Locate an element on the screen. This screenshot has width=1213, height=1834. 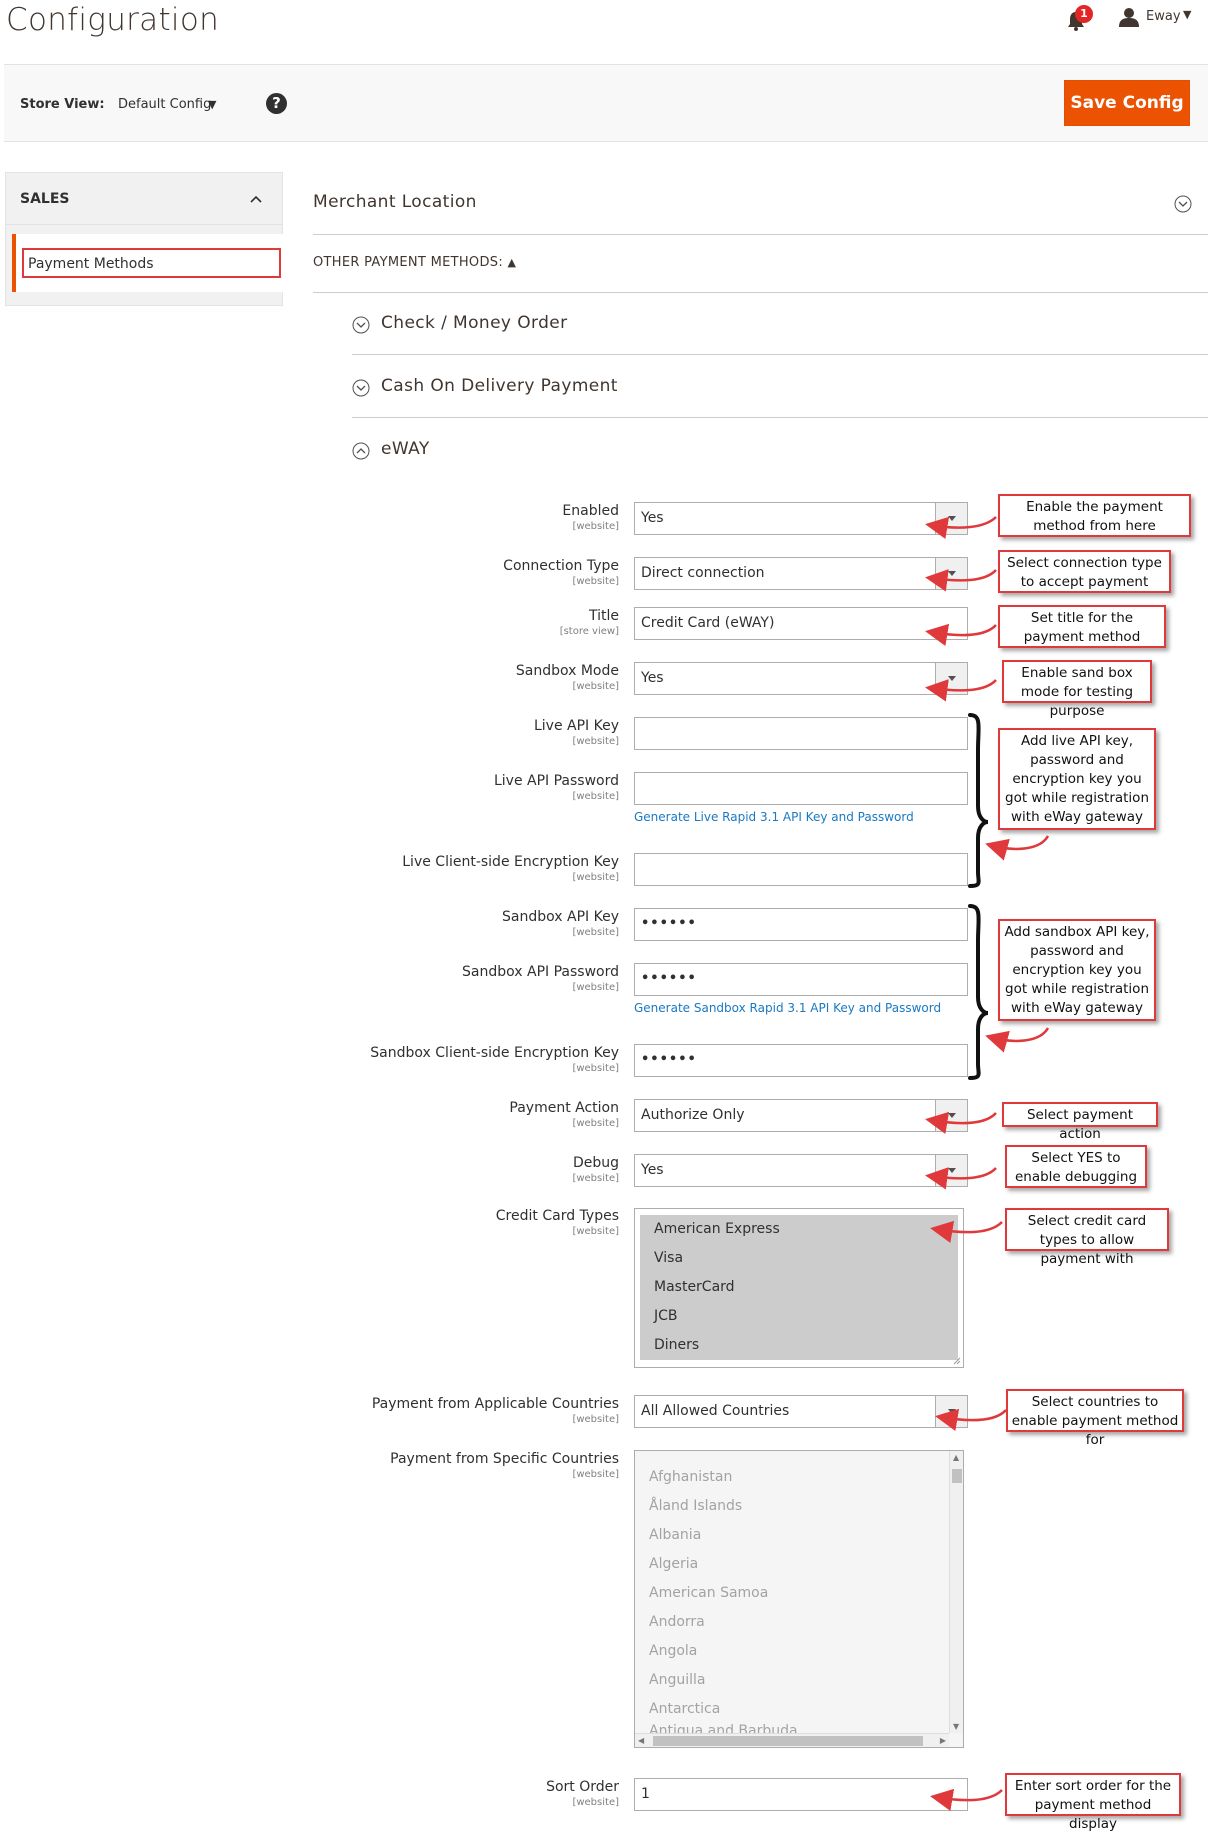
scroll-up-icon: ▲ is located at coordinates (956, 1457).